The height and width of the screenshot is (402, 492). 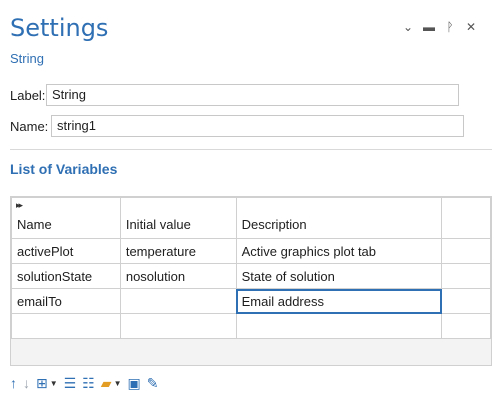 What do you see at coordinates (26, 383) in the screenshot?
I see `move-down-icon: ↓` at bounding box center [26, 383].